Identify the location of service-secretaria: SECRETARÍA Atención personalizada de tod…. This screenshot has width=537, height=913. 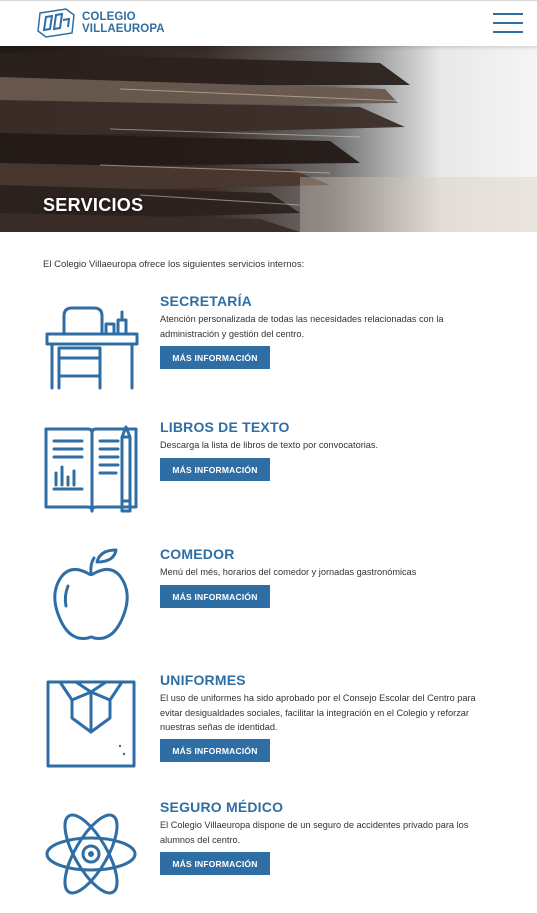
(268, 343).